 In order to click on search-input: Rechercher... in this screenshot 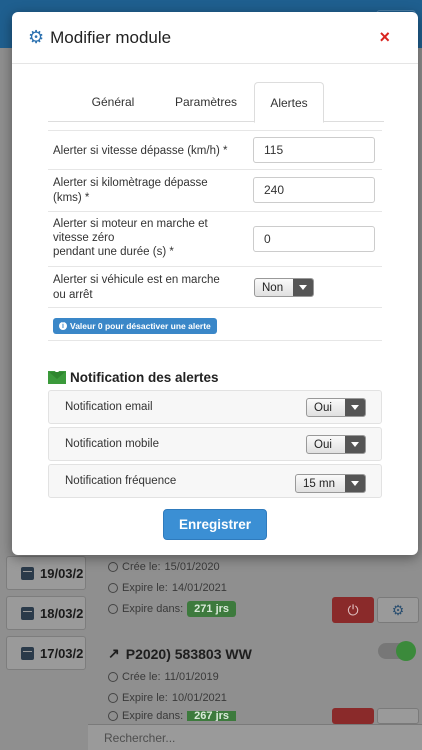, I will do `click(255, 737)`.